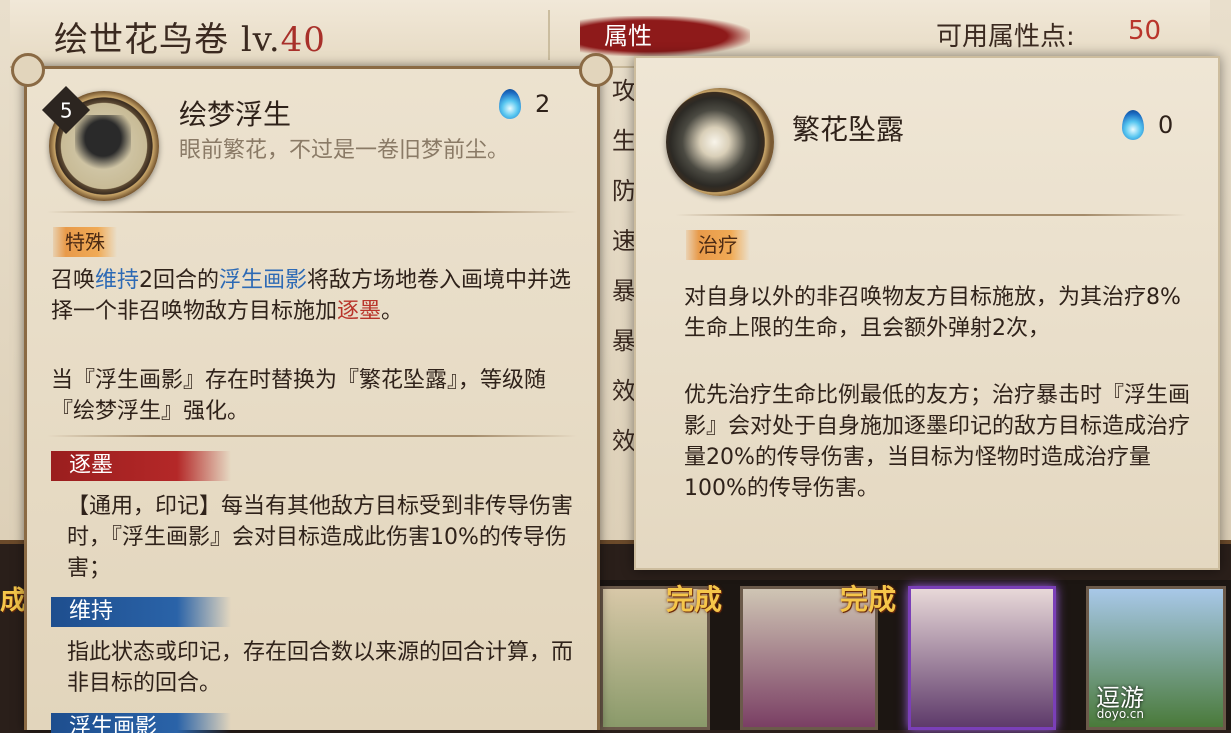 The height and width of the screenshot is (733, 1231). Describe the element at coordinates (1147, 125) in the screenshot. I see `skill-cost: 0` at that location.